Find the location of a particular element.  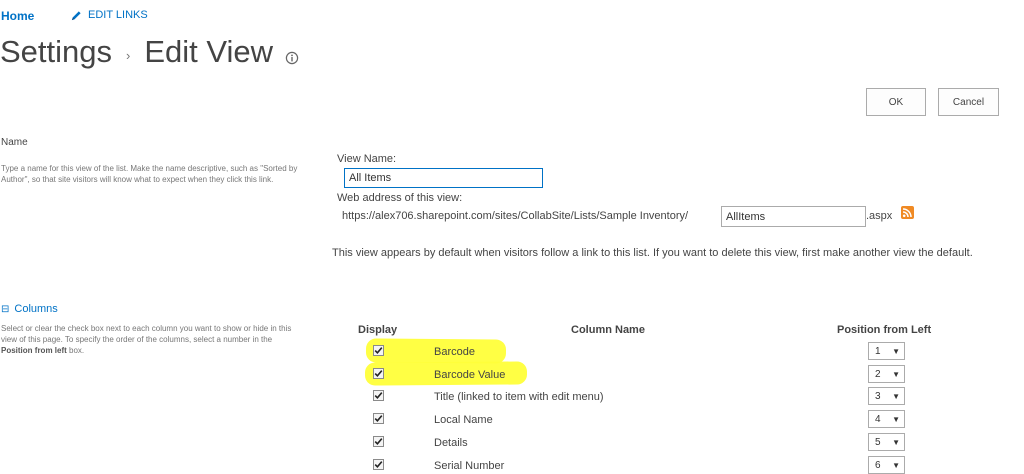

position-value: 3 is located at coordinates (878, 396).